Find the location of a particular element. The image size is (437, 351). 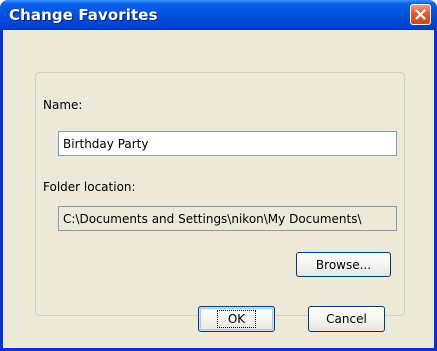

folder-location-label: Folder location: is located at coordinates (89, 187).